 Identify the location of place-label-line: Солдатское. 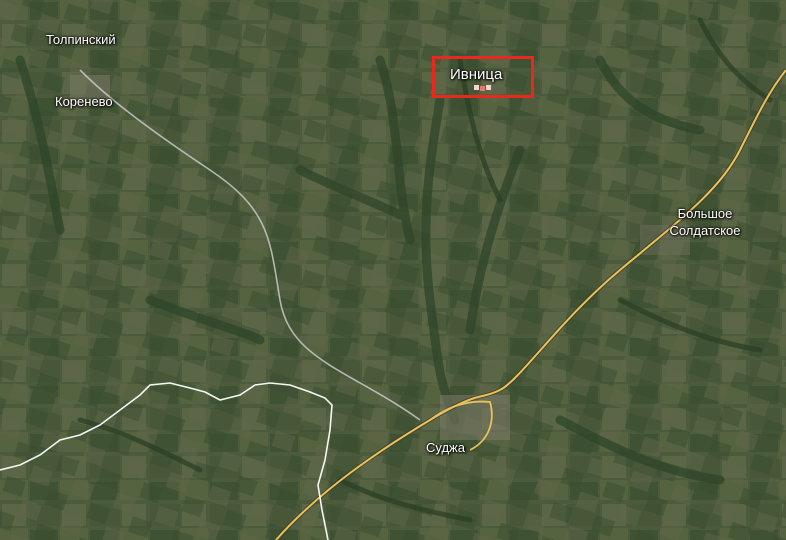
(705, 230).